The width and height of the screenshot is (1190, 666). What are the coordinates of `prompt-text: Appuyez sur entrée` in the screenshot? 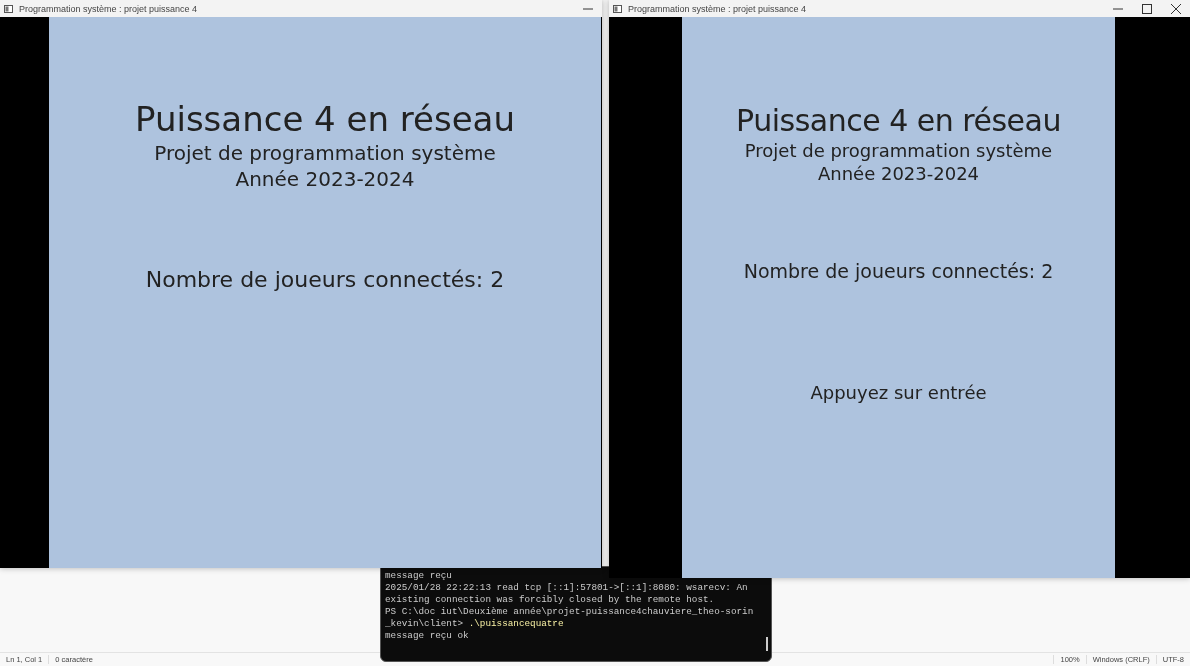 It's located at (898, 392).